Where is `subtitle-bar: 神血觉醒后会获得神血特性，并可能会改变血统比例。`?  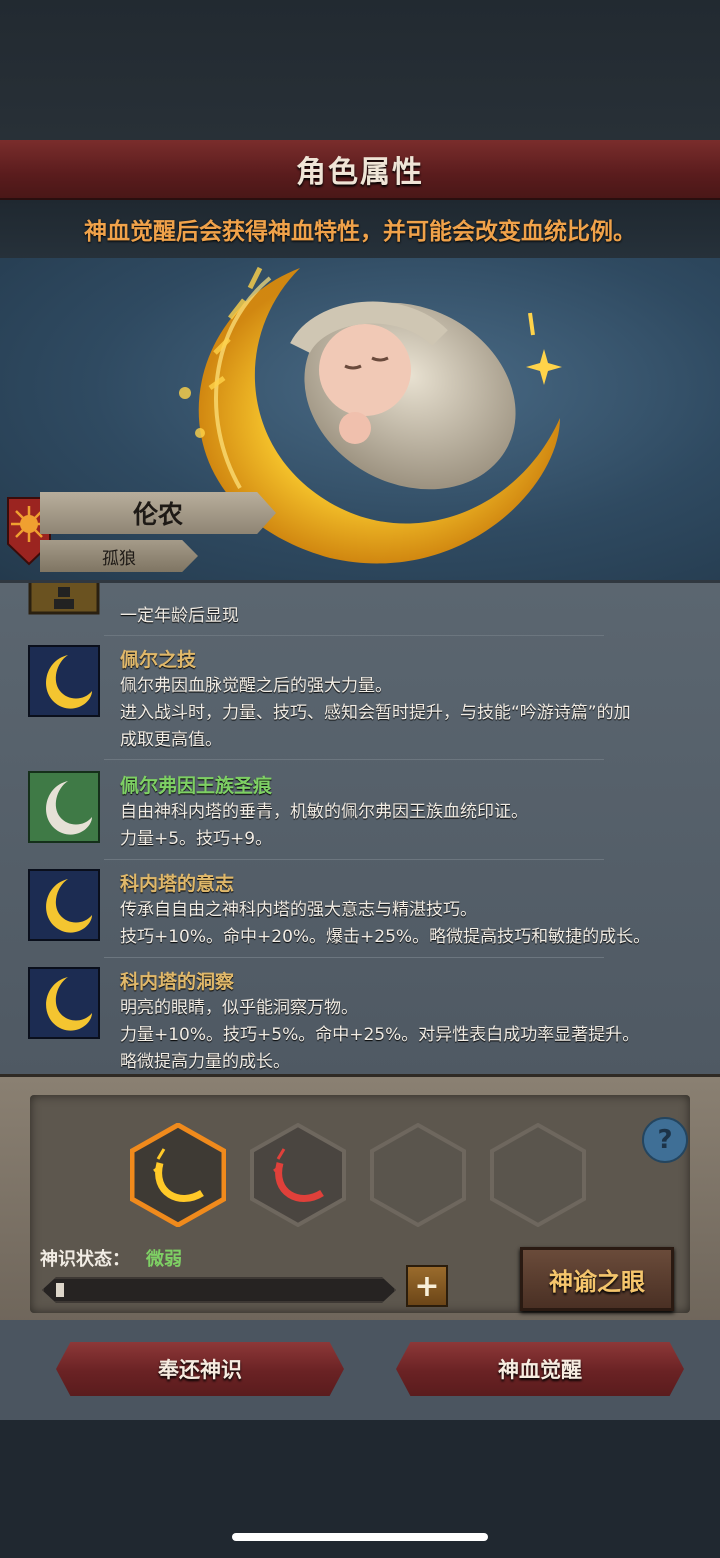
subtitle-bar: 神血觉醒后会获得神血特性，并可能会改变血统比例。 is located at coordinates (360, 229).